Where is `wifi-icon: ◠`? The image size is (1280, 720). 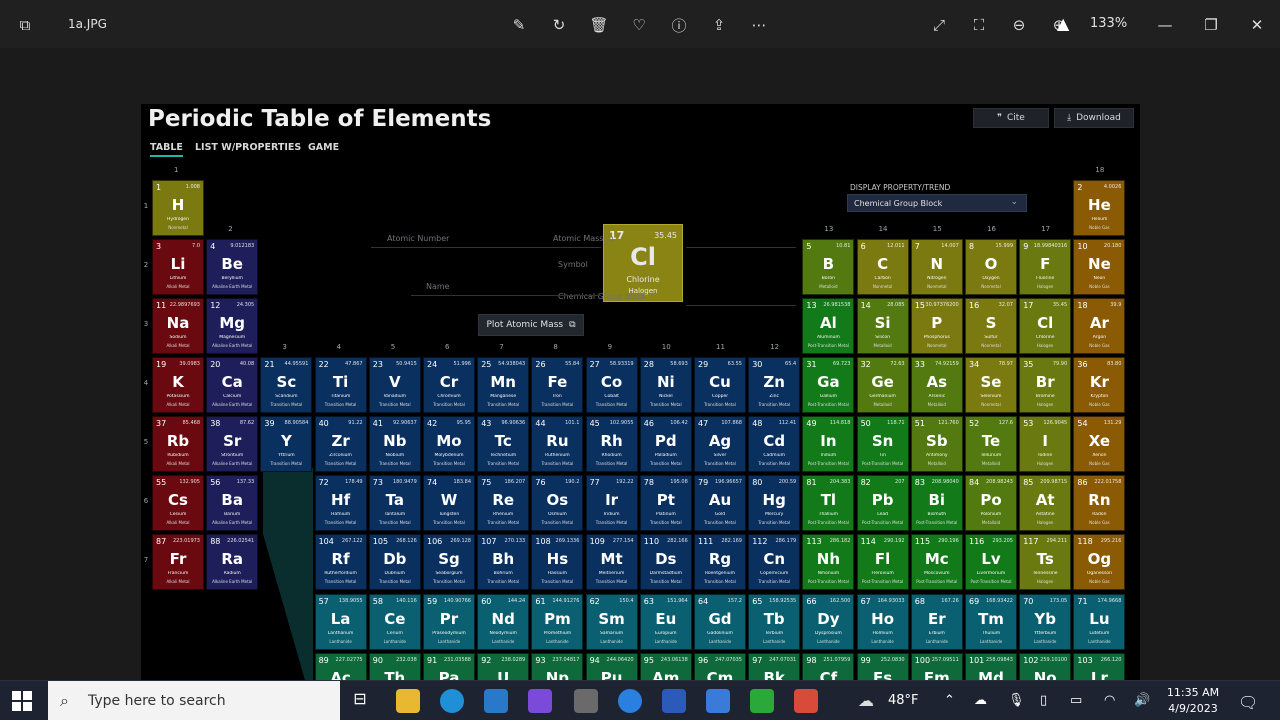
wifi-icon: ◠ is located at coordinates (1109, 700).